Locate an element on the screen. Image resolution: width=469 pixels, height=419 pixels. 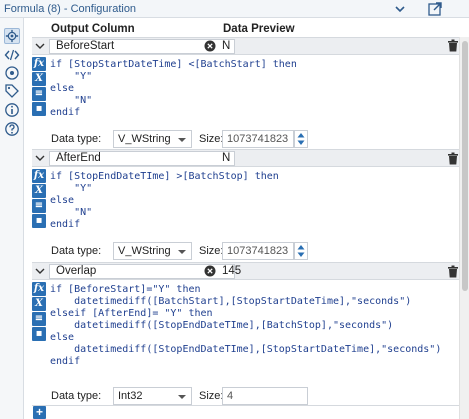
size-input: 4 is located at coordinates (265, 396).